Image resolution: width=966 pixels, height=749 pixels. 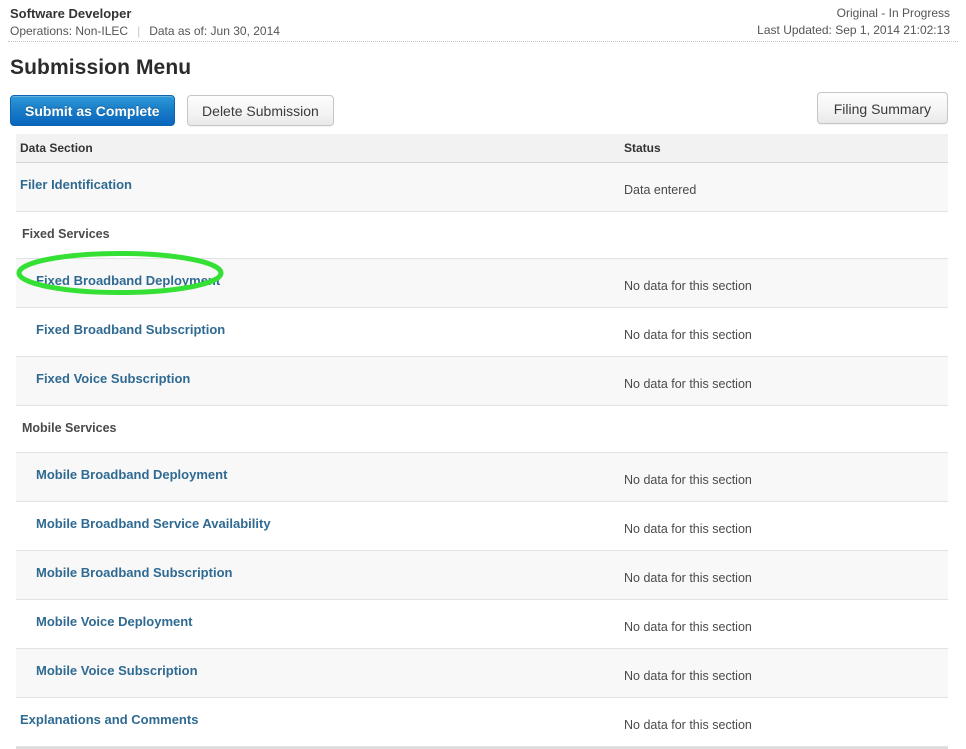 What do you see at coordinates (214, 31) in the screenshot?
I see `data-as-of: Data as of: Jun 30, 2014` at bounding box center [214, 31].